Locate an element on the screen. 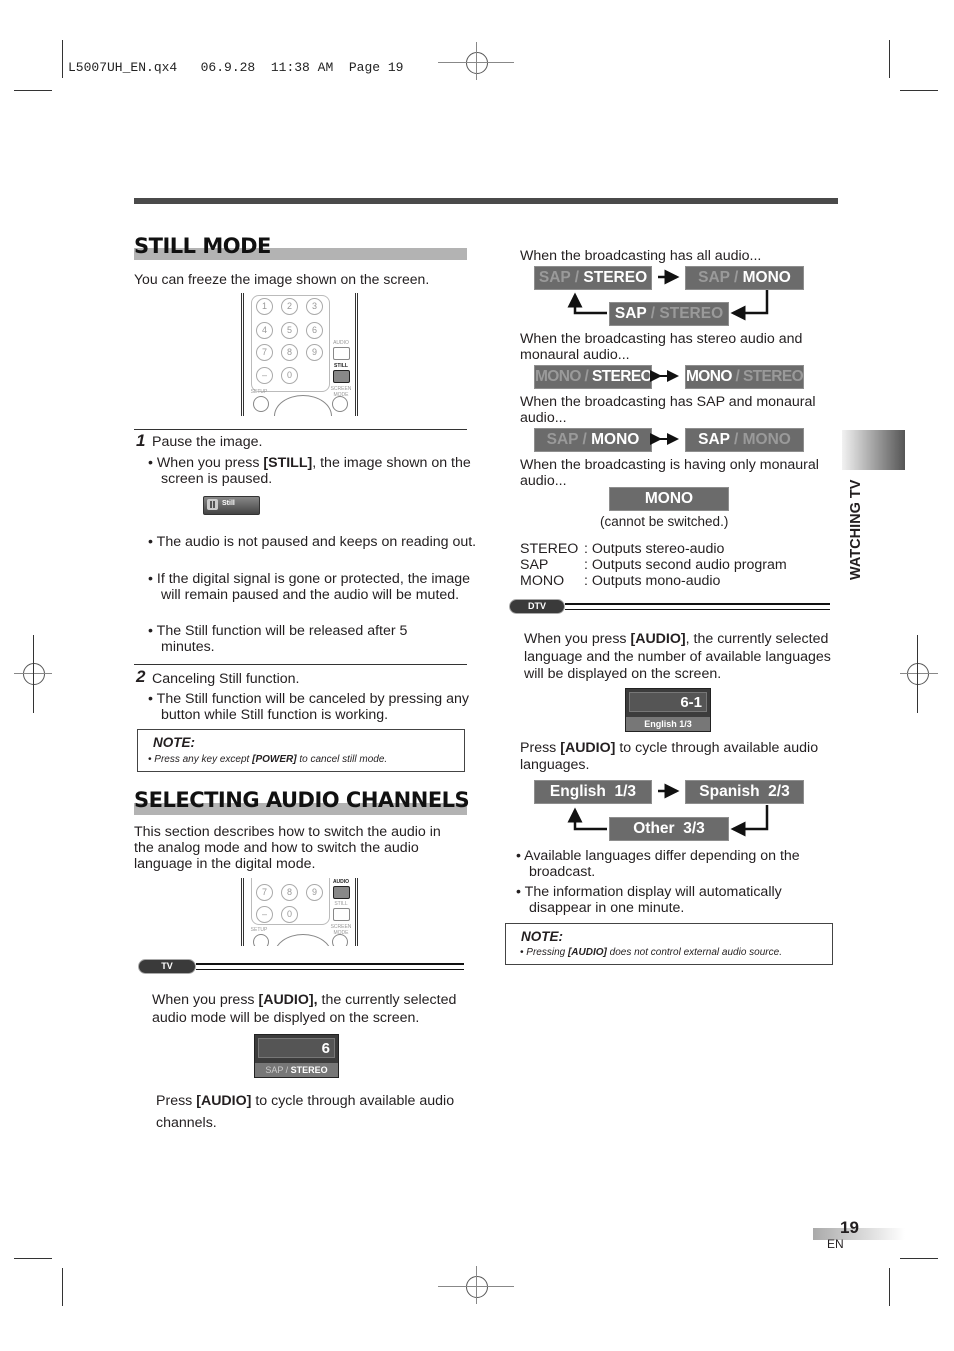 This screenshot has width=954, height=1351. side-tab-label: WATCHING TV is located at coordinates (856, 529).